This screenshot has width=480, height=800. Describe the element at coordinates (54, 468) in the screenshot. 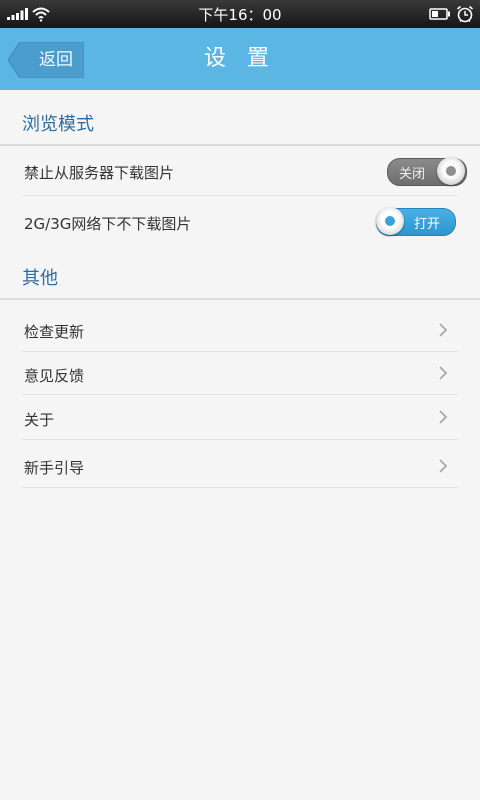

I see `menu-item-label: 新手引导` at that location.